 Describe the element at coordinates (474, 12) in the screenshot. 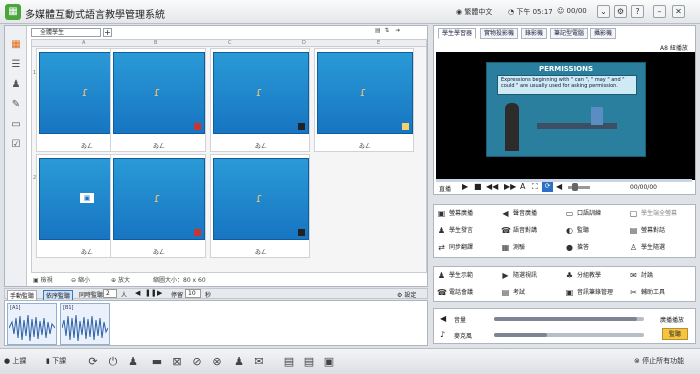

I see `language-selector: ◉ 繁體中文` at that location.